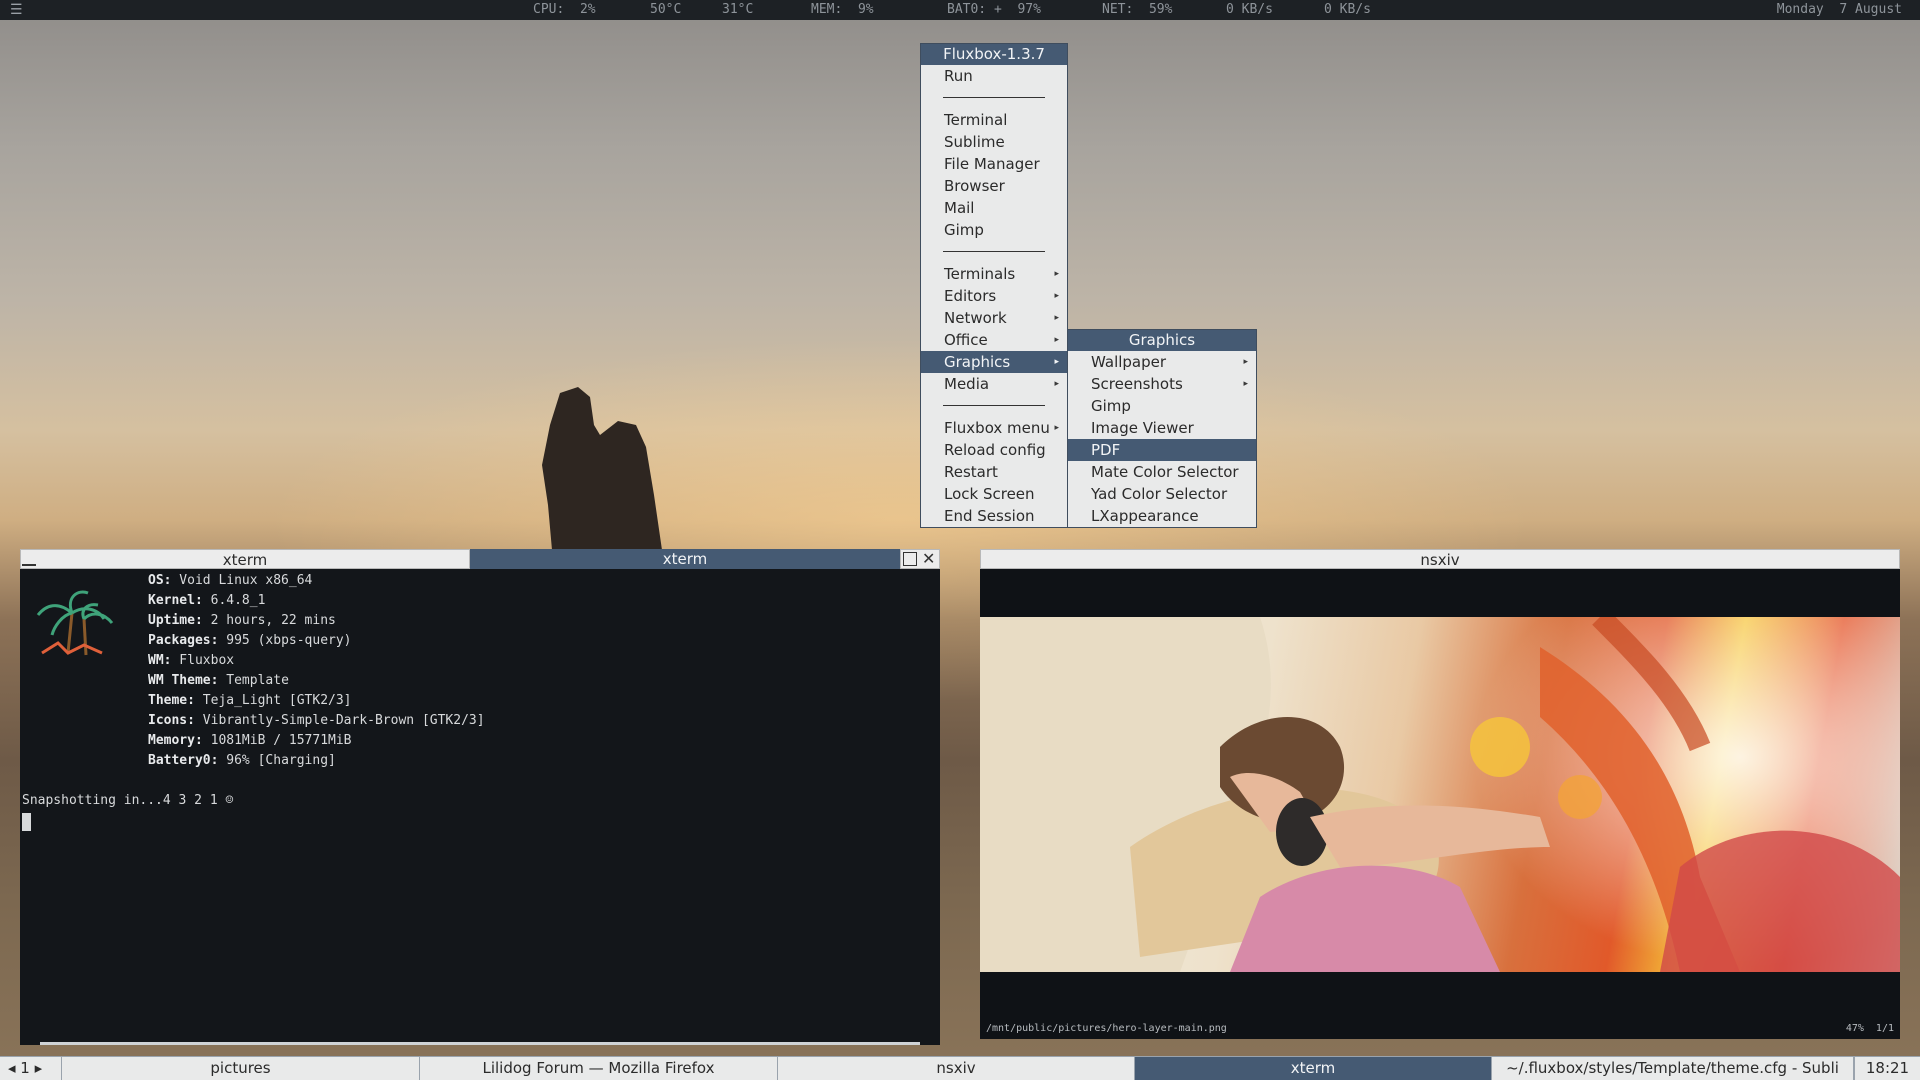  What do you see at coordinates (967, 384) in the screenshot?
I see `menu-item-label: Media` at bounding box center [967, 384].